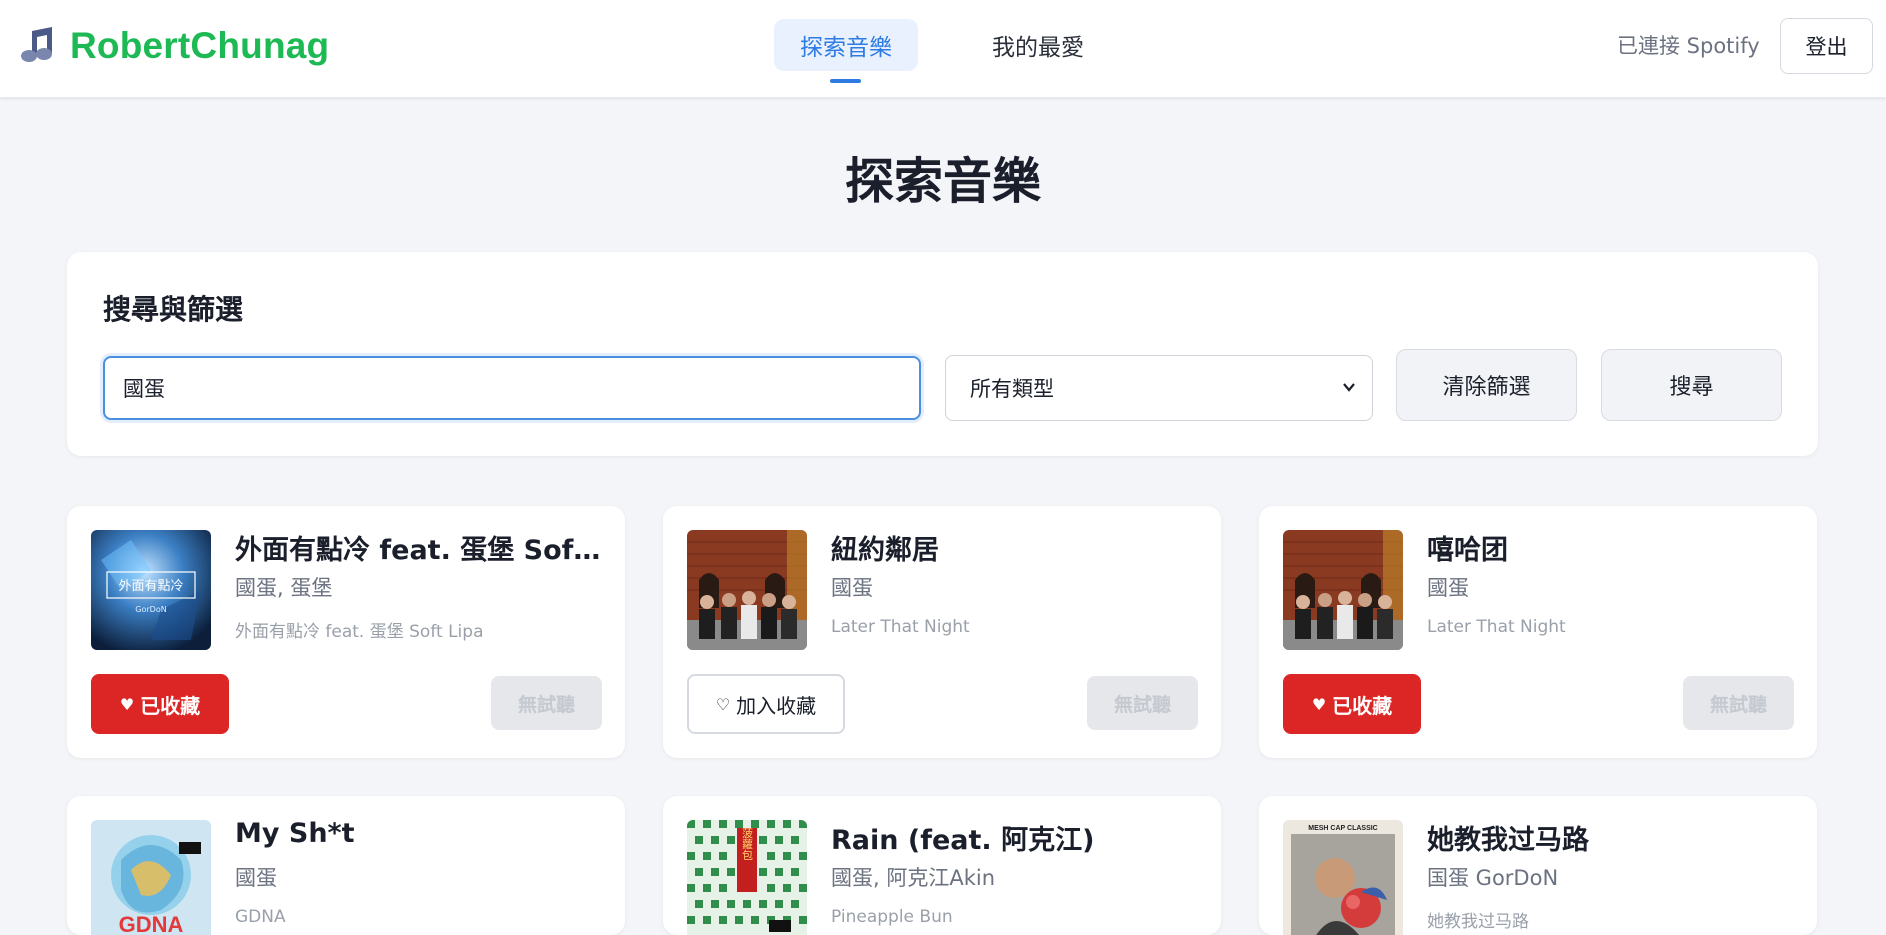  What do you see at coordinates (1493, 878) in the screenshot?
I see `song-artist: 国蛋 GorDoN` at bounding box center [1493, 878].